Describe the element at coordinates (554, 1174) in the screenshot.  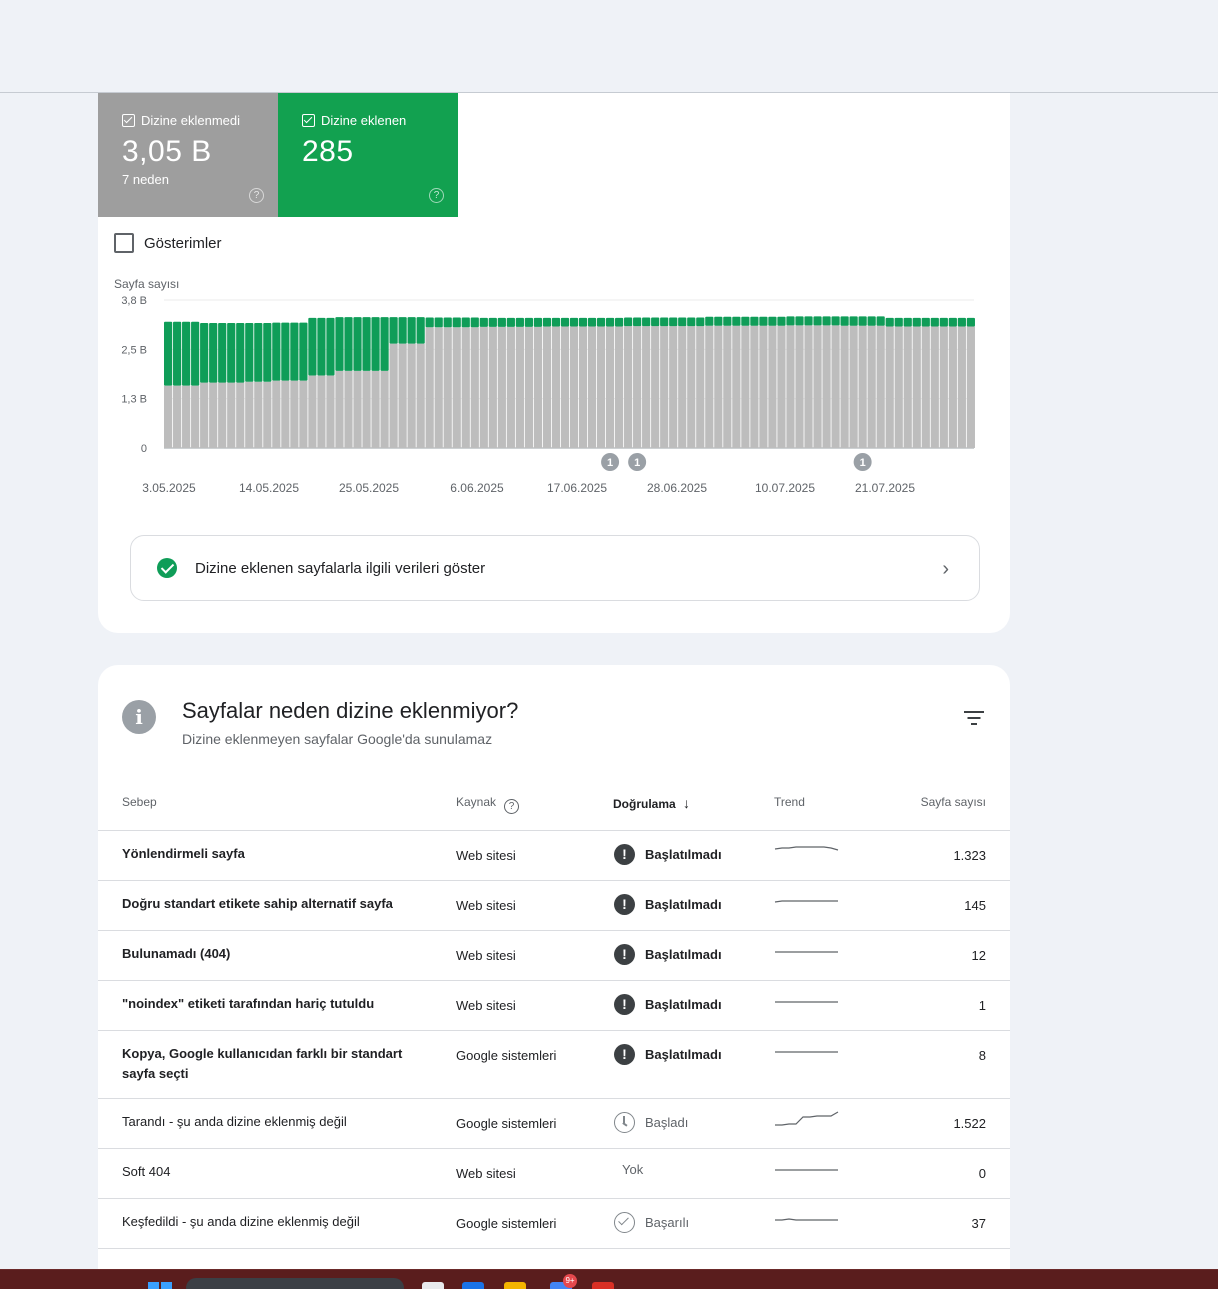
I see `table-row: Soft 404 Web sitesi Yok 0` at that location.